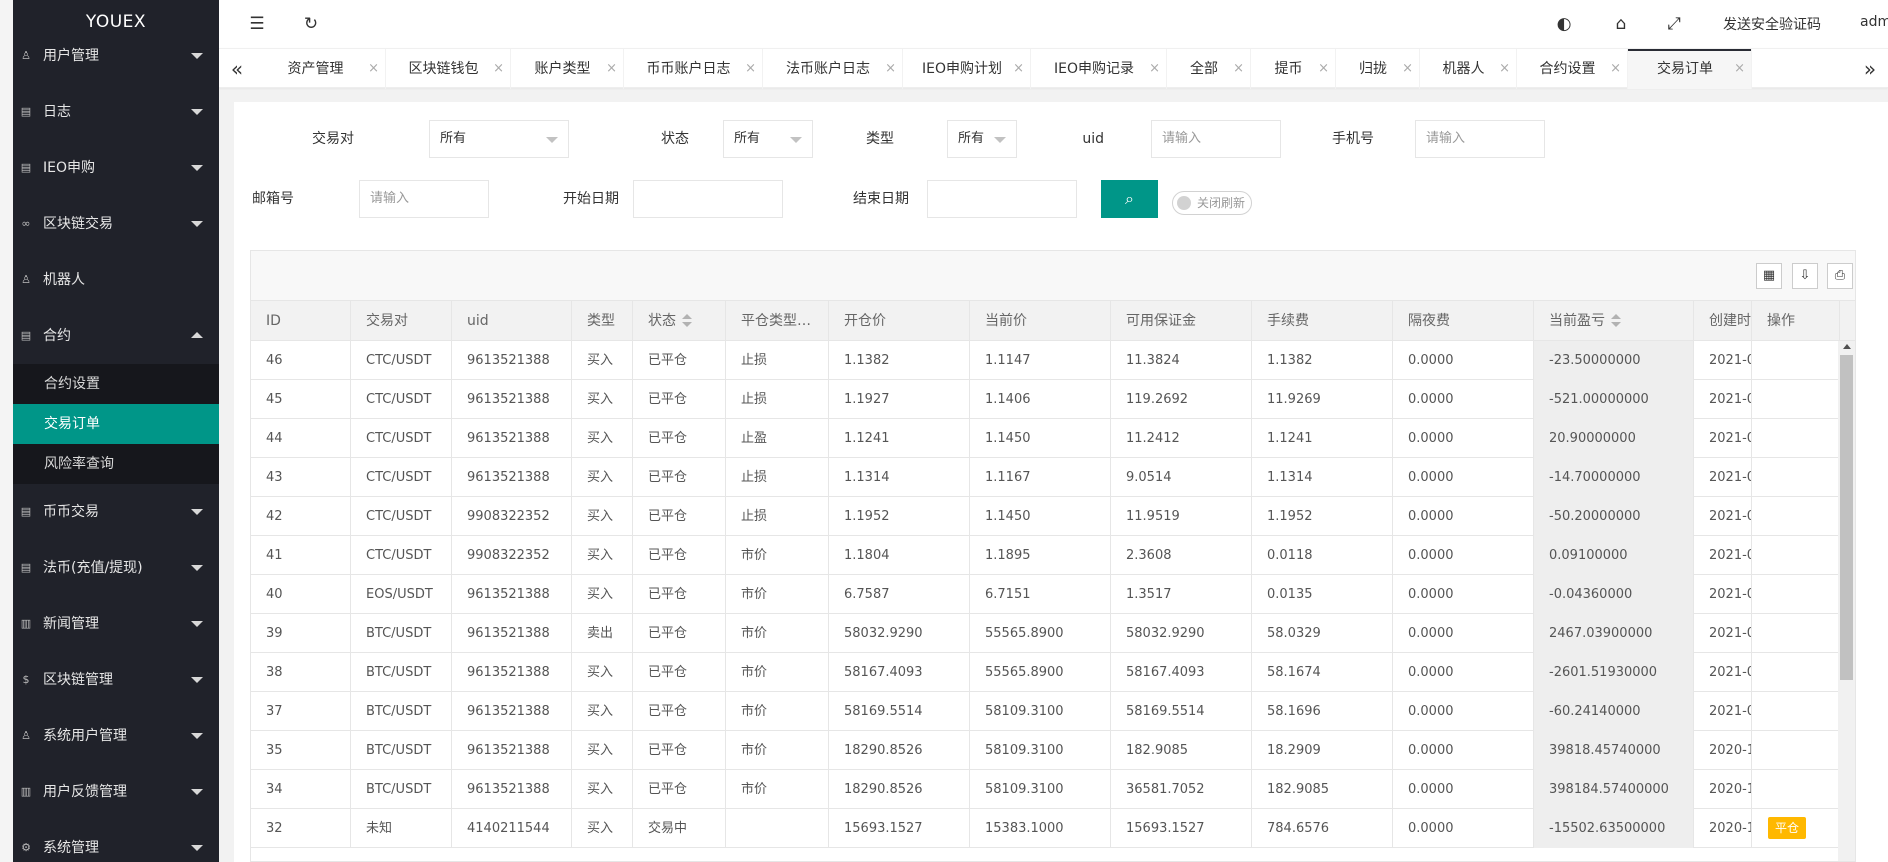 This screenshot has width=1888, height=862. Describe the element at coordinates (1468, 69) in the screenshot. I see `tab-item: 机器人 ×` at that location.